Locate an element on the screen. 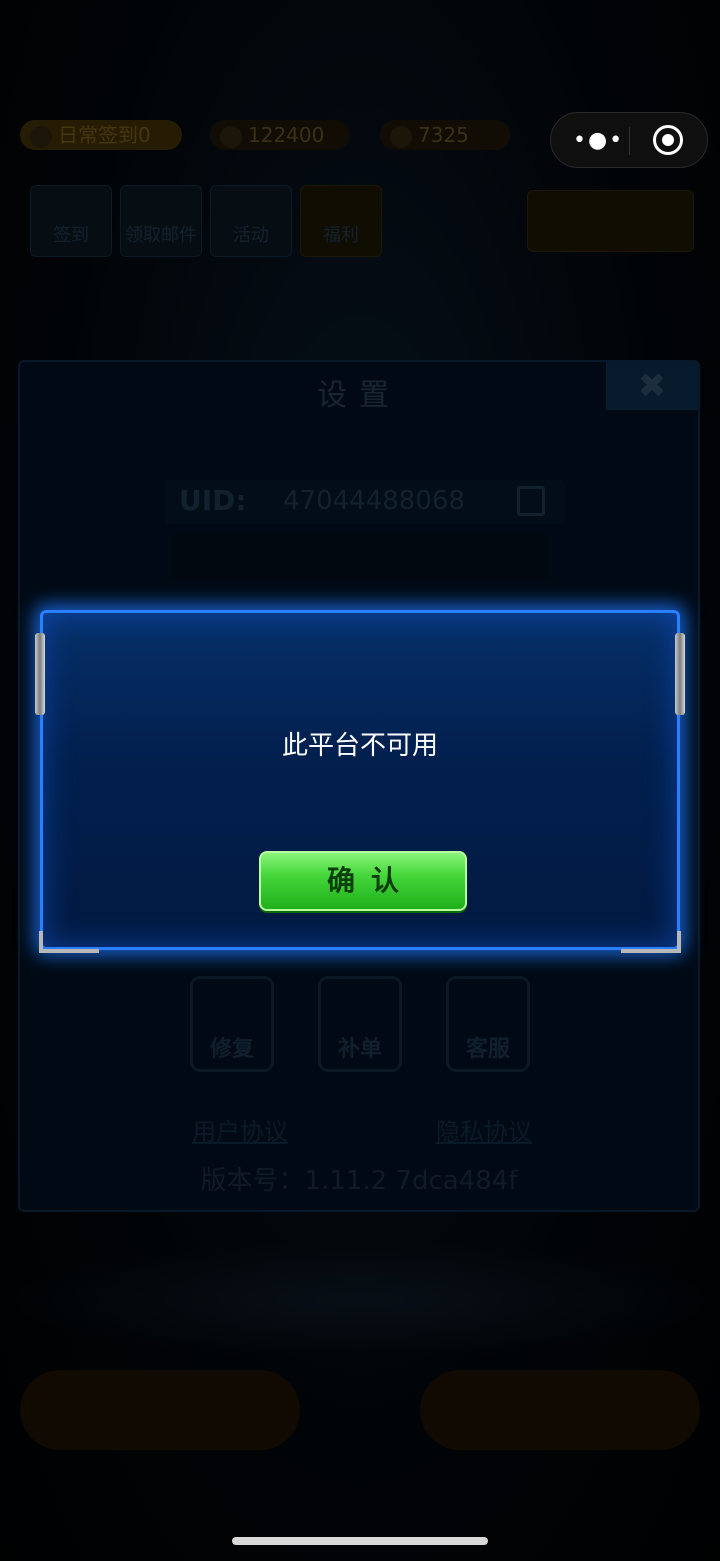 Image resolution: width=720 pixels, height=1561 pixels. more-dots-icon: •●• is located at coordinates (598, 141).